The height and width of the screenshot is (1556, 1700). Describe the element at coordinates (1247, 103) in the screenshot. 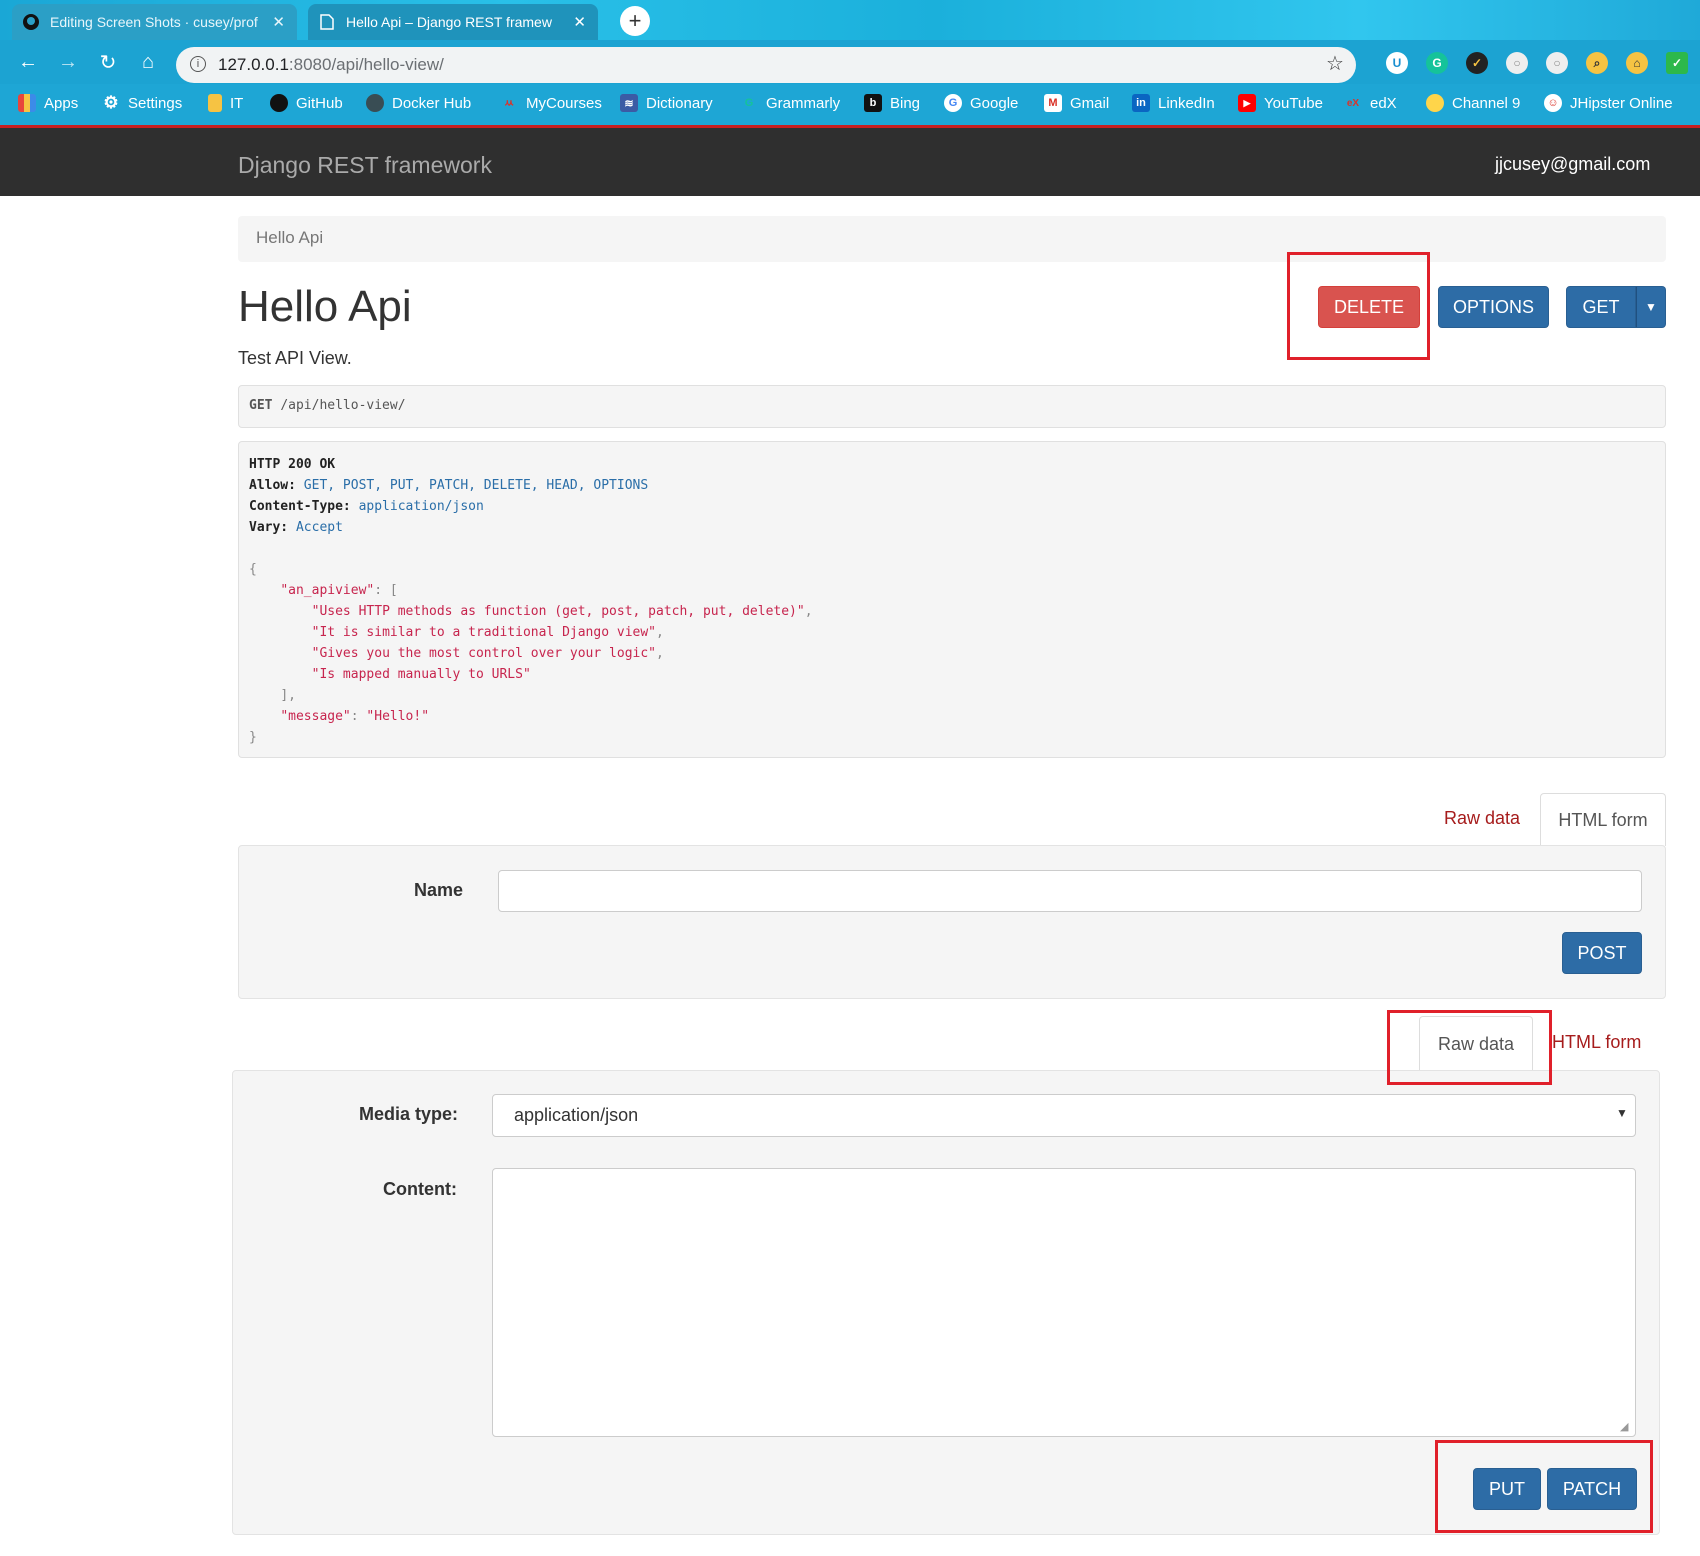

I see `youtube-icon: ▶` at that location.